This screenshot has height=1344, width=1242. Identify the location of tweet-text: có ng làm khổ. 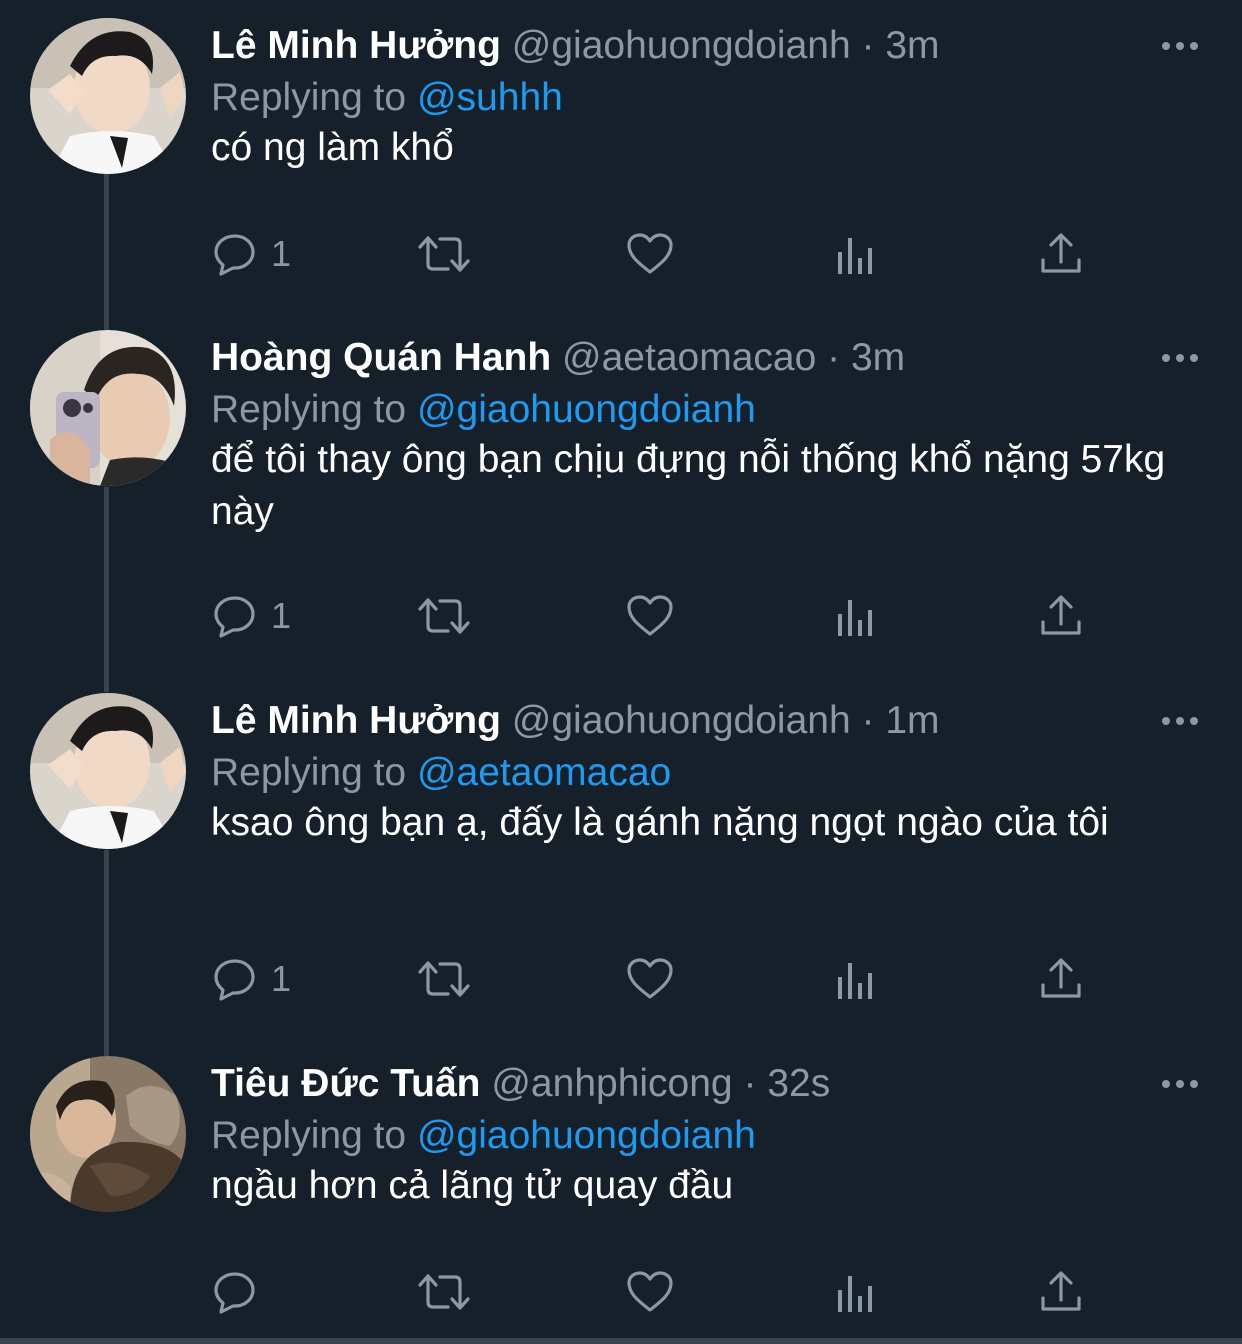
(332, 147).